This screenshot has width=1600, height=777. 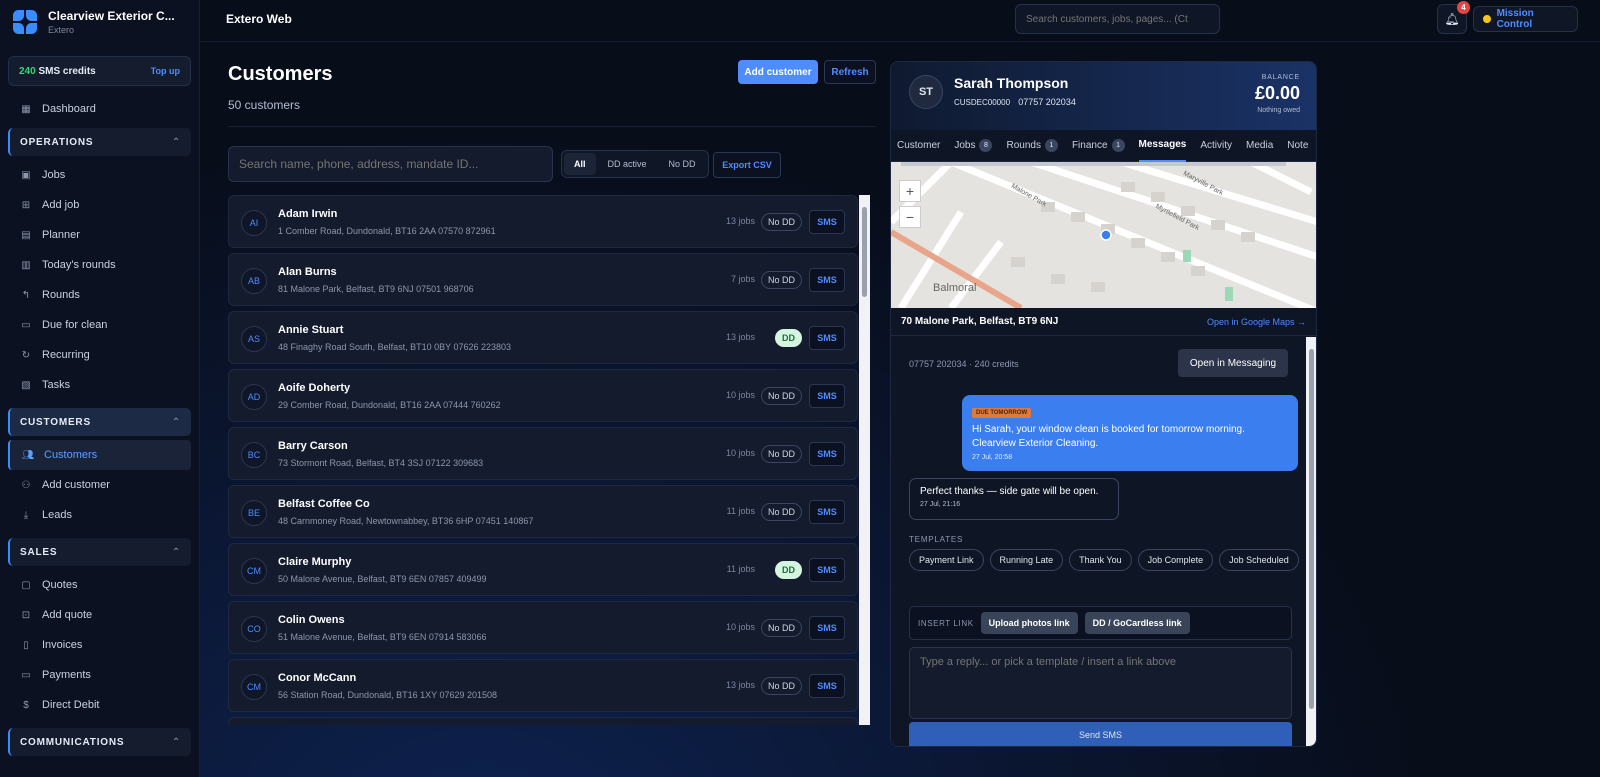 I want to click on tab-jobs: Jobs 8, so click(x=973, y=146).